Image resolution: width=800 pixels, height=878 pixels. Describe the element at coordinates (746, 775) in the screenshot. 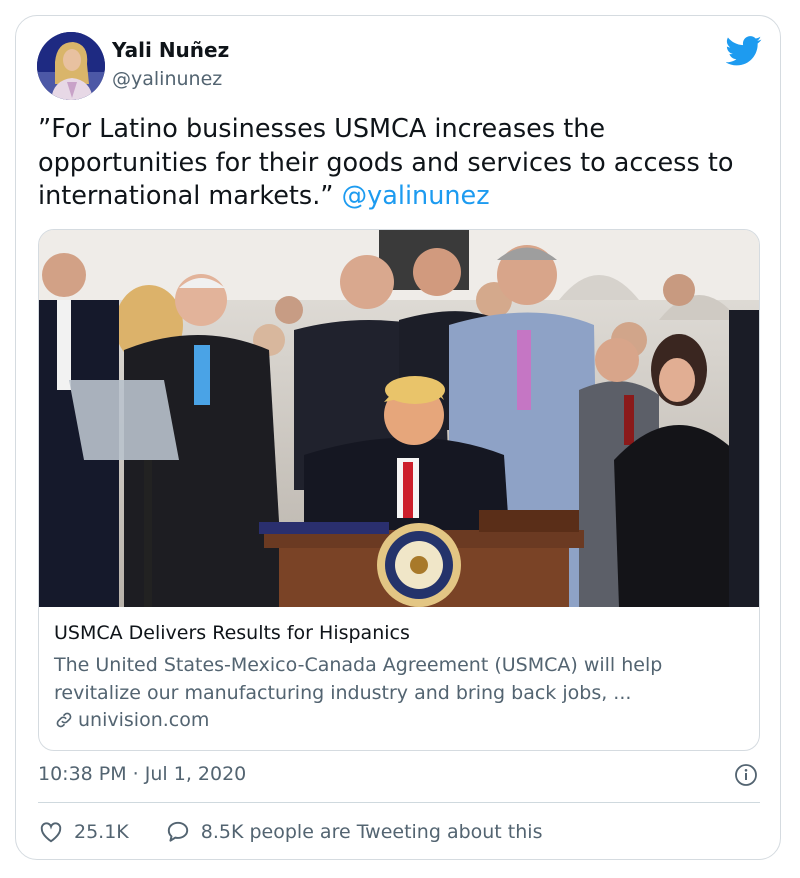

I see `info-icon` at that location.